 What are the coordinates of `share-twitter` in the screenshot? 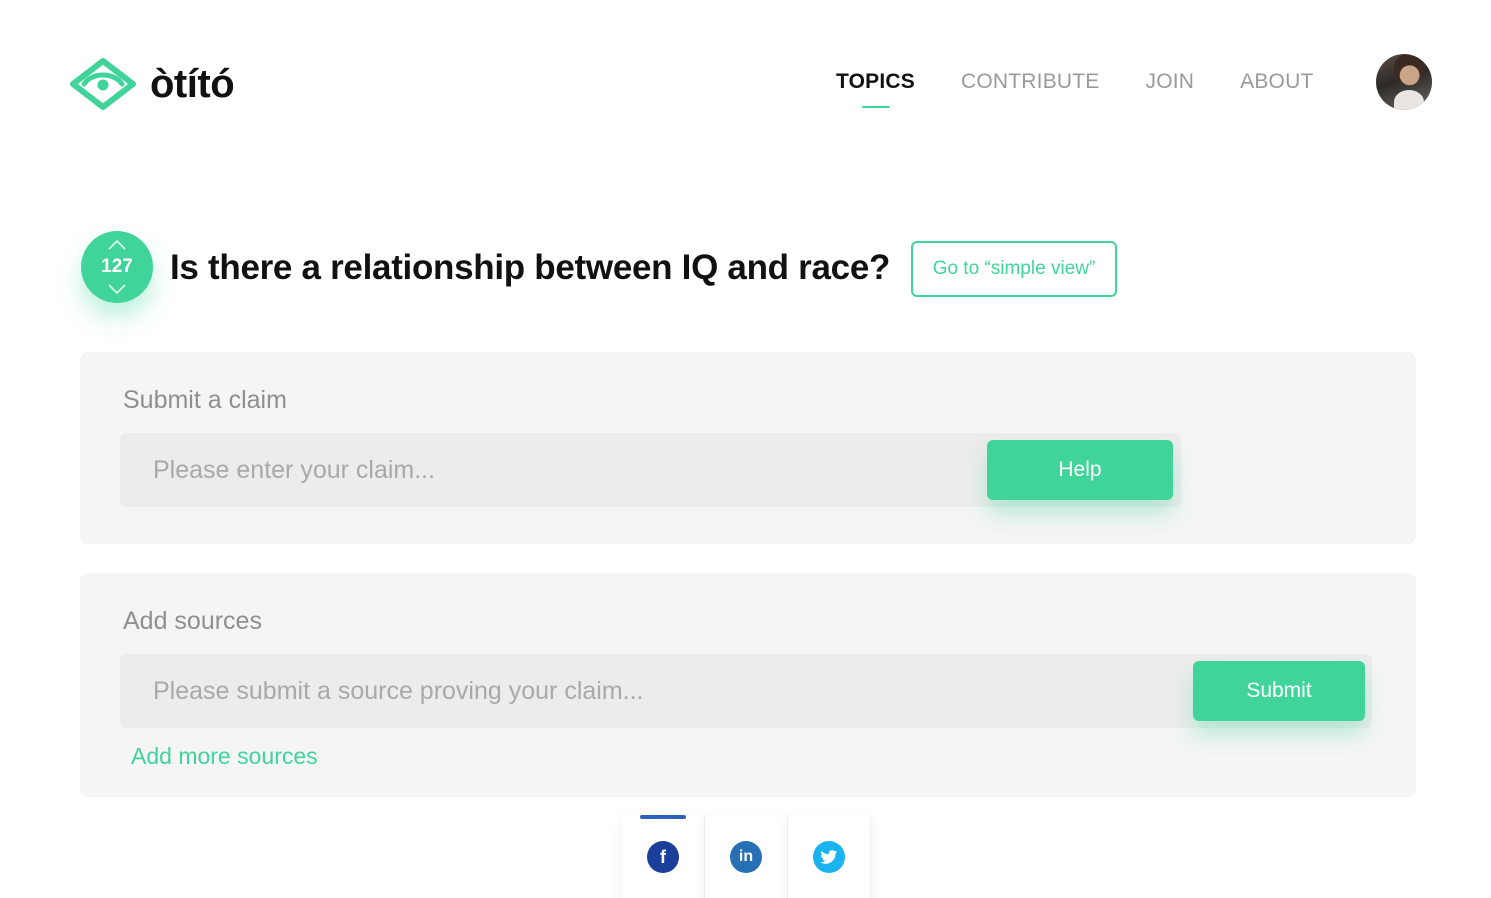 It's located at (829, 856).